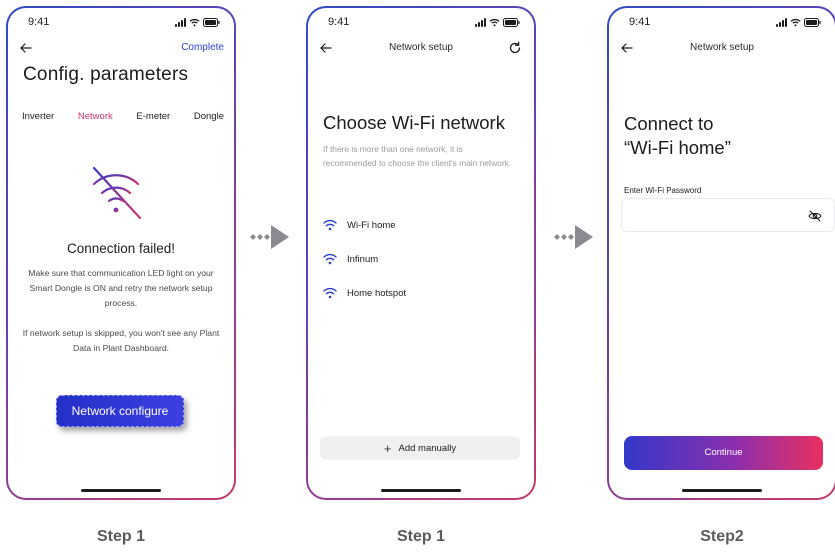 This screenshot has width=835, height=552. What do you see at coordinates (123, 116) in the screenshot?
I see `parameter-tabs: Inverter Network E-meter Dongle` at bounding box center [123, 116].